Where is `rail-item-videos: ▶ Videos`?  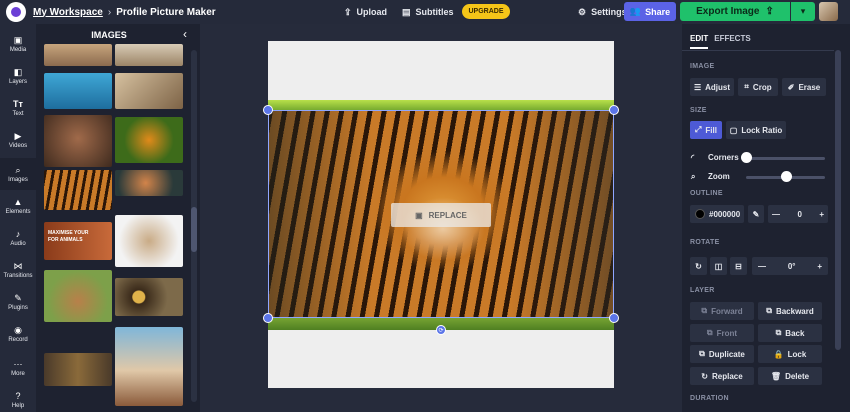
rail-item-videos: ▶ Videos is located at coordinates (18, 140).